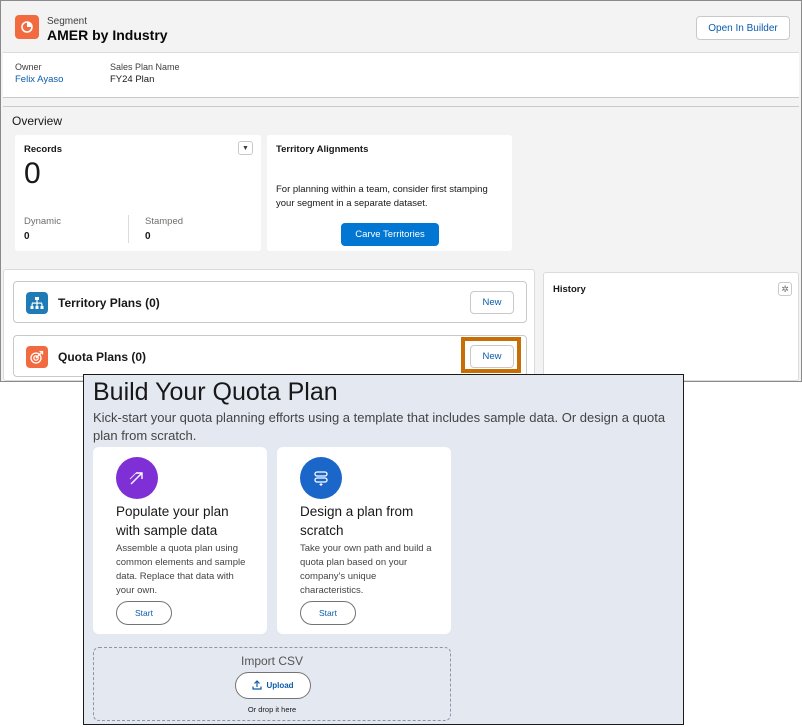 The height and width of the screenshot is (727, 802). Describe the element at coordinates (138, 193) in the screenshot. I see `records-card: Records ▼ 0 Dynamic 0 Stamped 0` at that location.